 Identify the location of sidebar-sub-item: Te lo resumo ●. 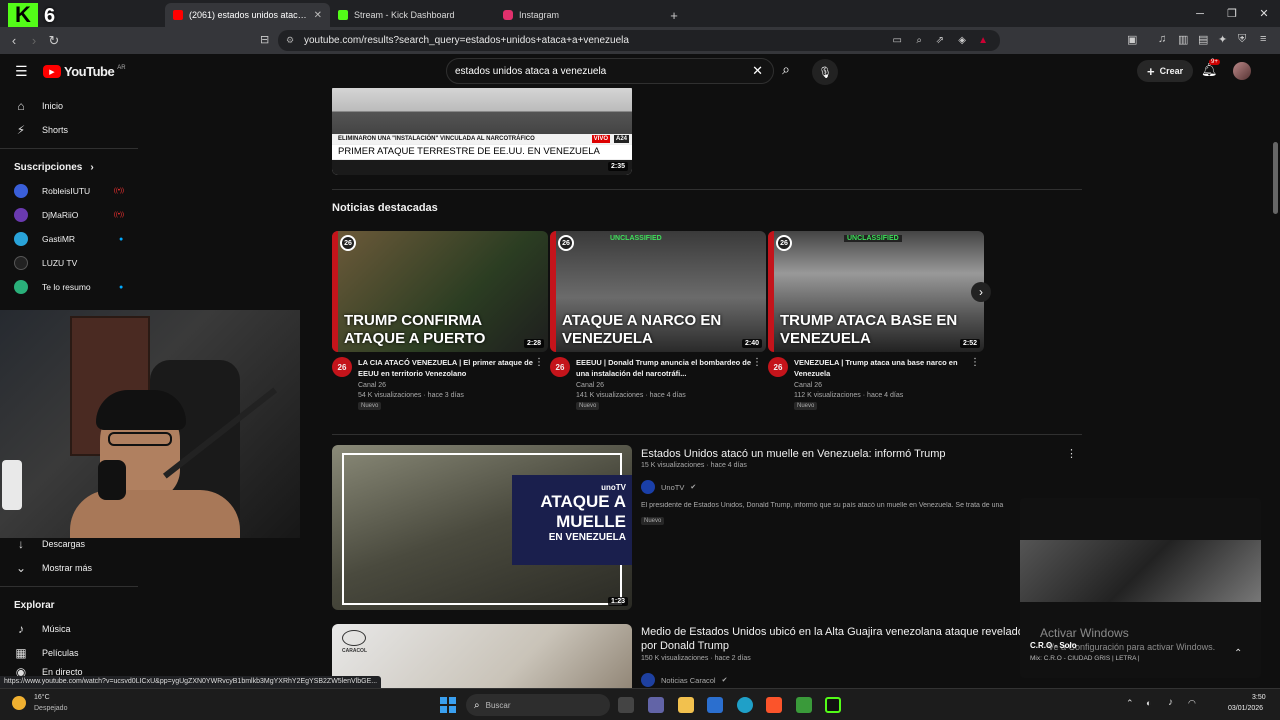
(69, 287).